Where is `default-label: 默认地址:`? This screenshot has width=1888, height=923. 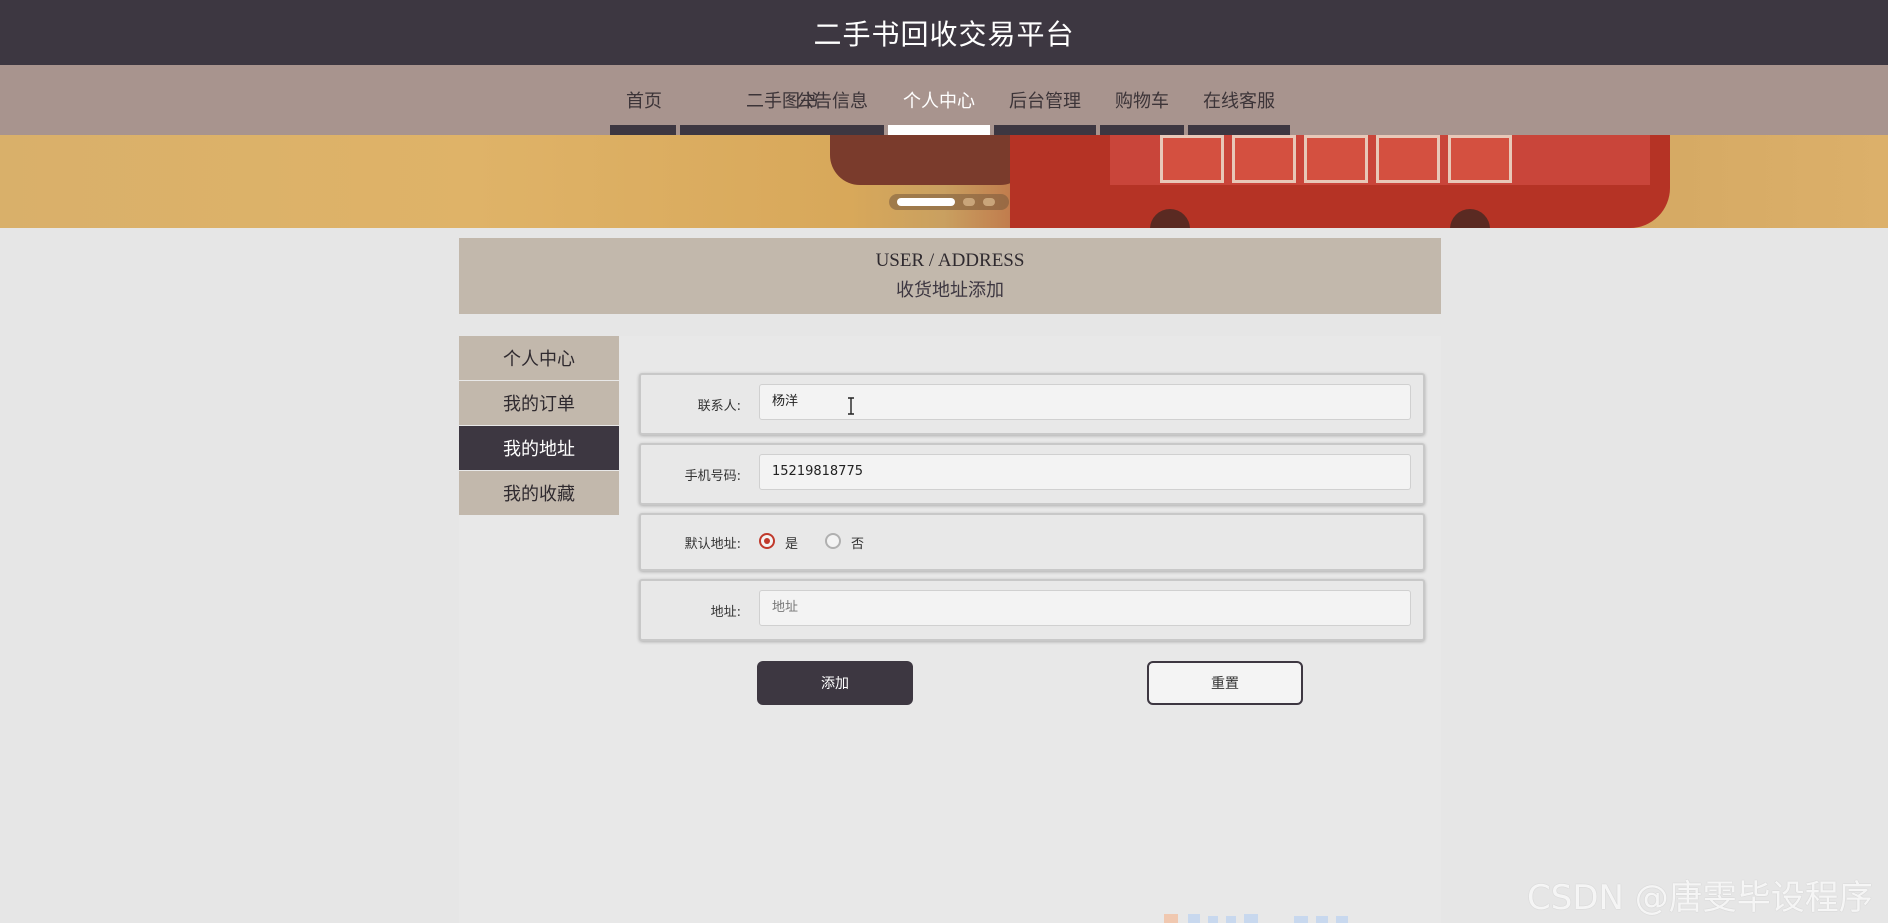
default-label: 默认地址: is located at coordinates (712, 544).